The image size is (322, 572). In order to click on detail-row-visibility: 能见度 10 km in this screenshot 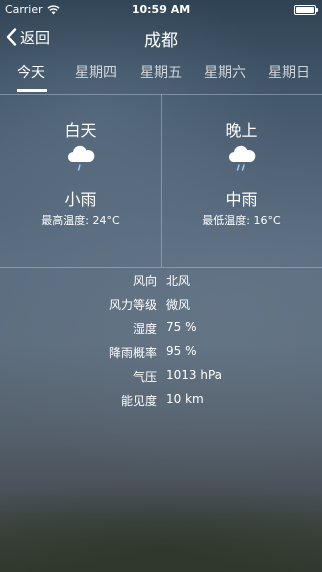, I will do `click(161, 402)`.